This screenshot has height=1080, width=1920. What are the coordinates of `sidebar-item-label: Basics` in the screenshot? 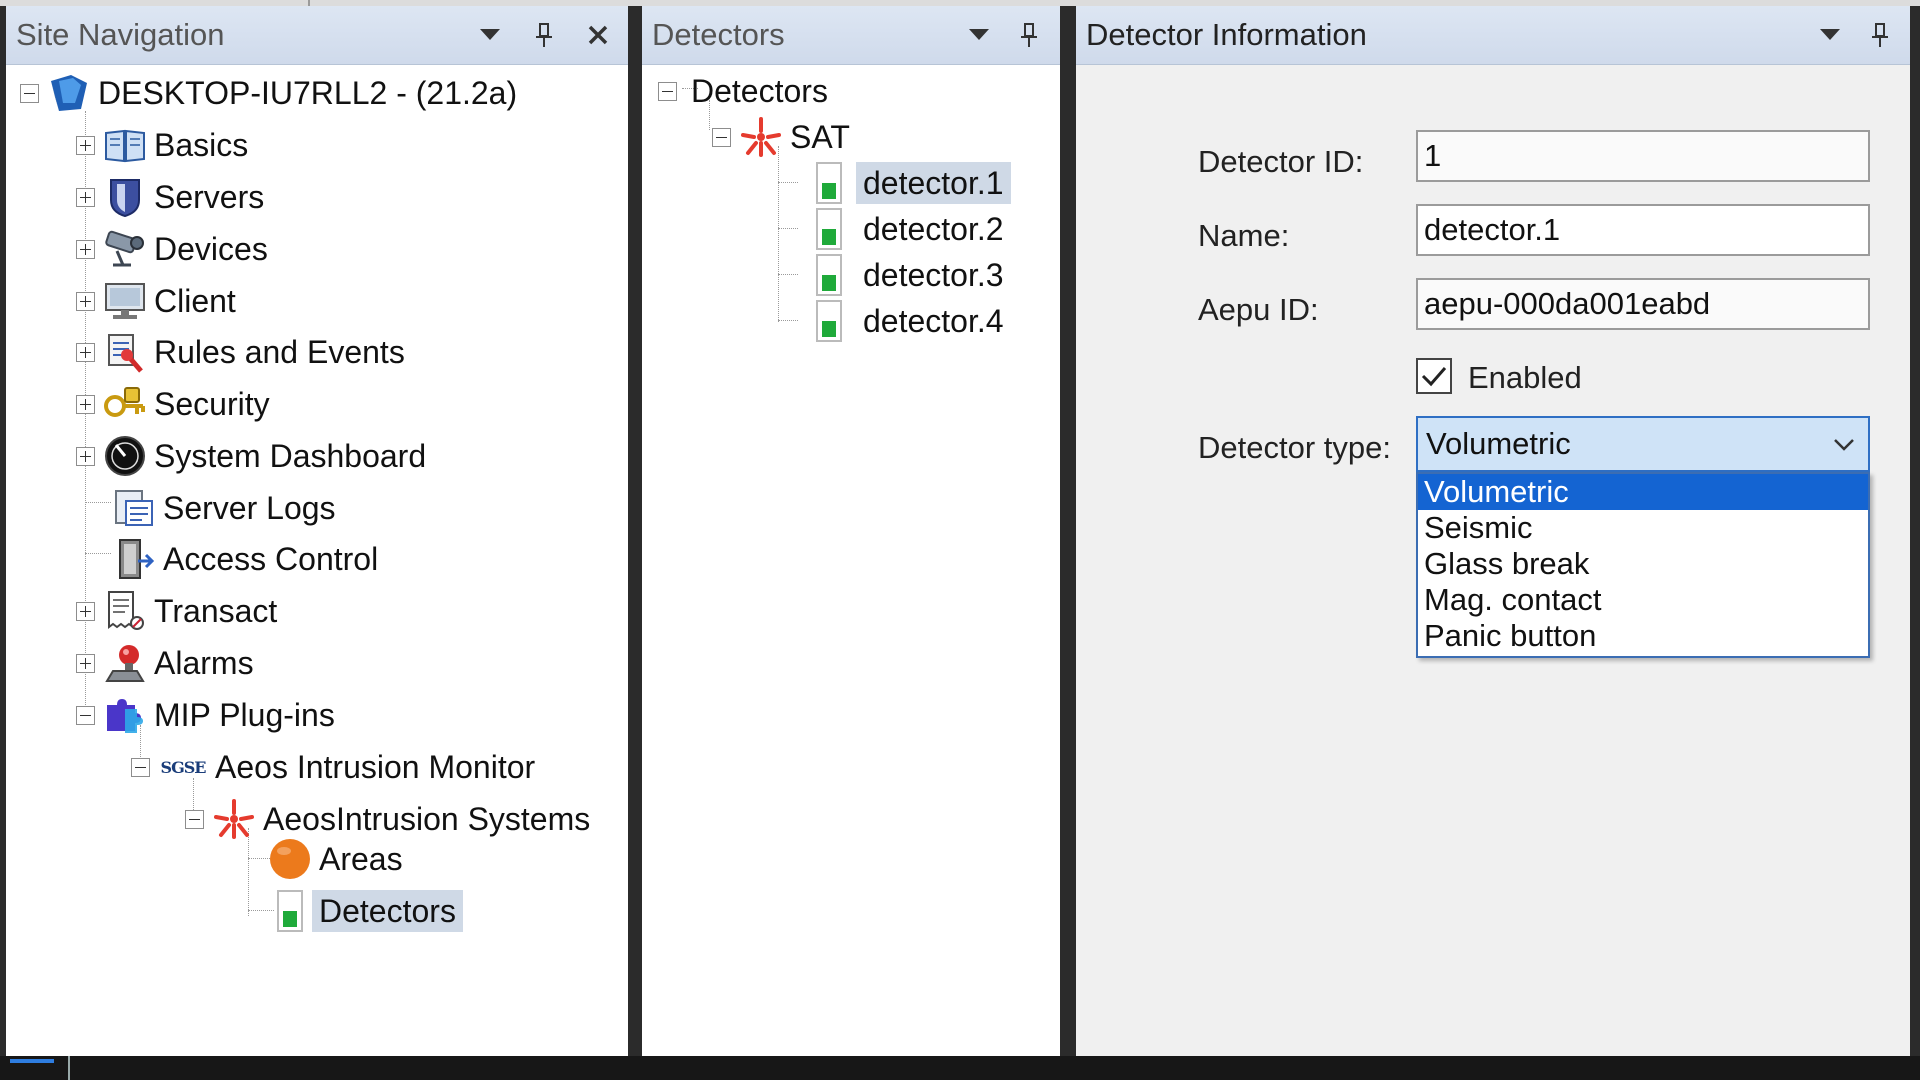 It's located at (201, 145).